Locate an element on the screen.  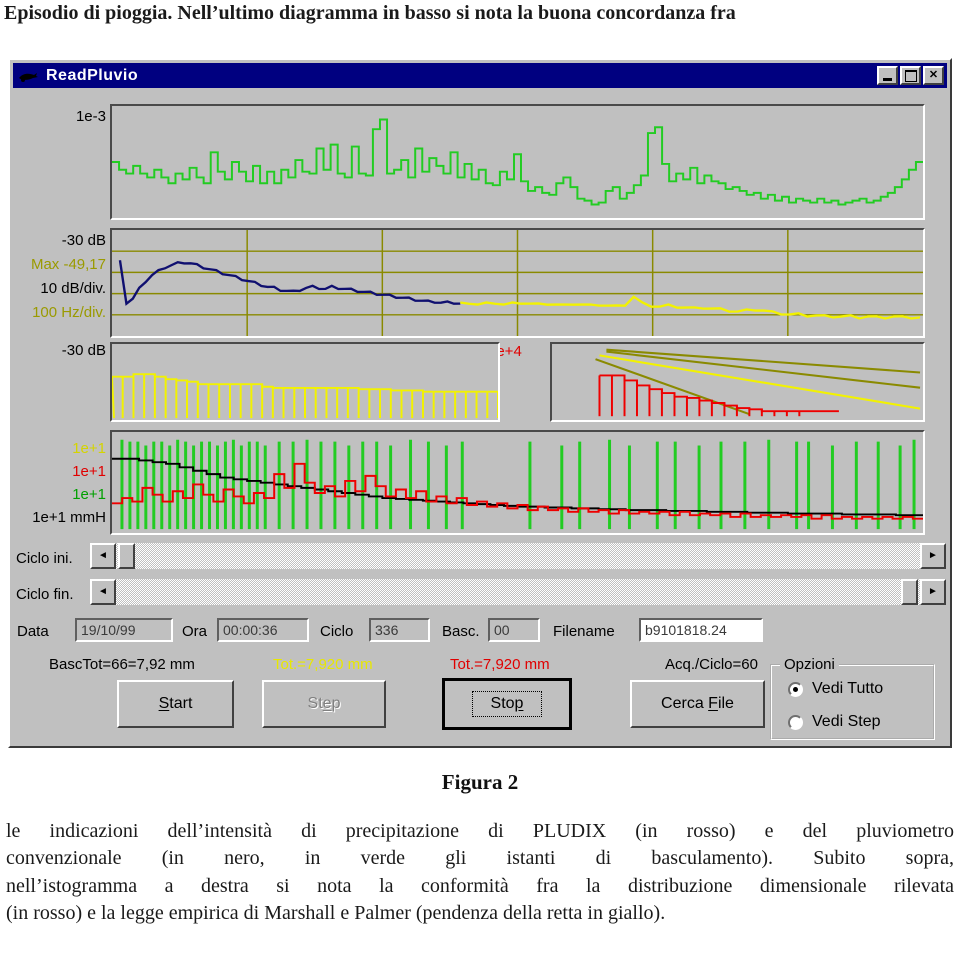
axis-label-plot1-top: 1e-3 is located at coordinates (90, 116).